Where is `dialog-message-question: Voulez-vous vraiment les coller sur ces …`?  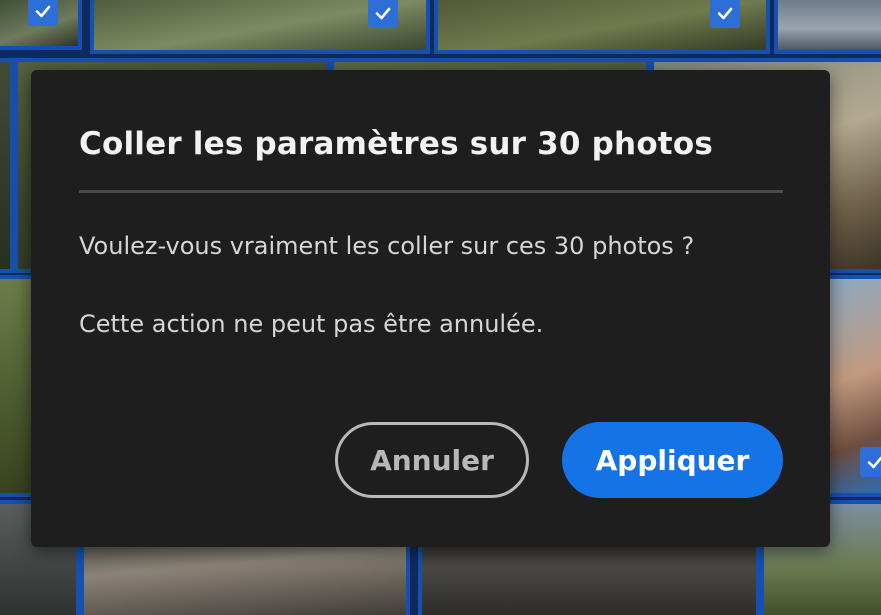 dialog-message-question: Voulez-vous vraiment les coller sur ces … is located at coordinates (387, 246).